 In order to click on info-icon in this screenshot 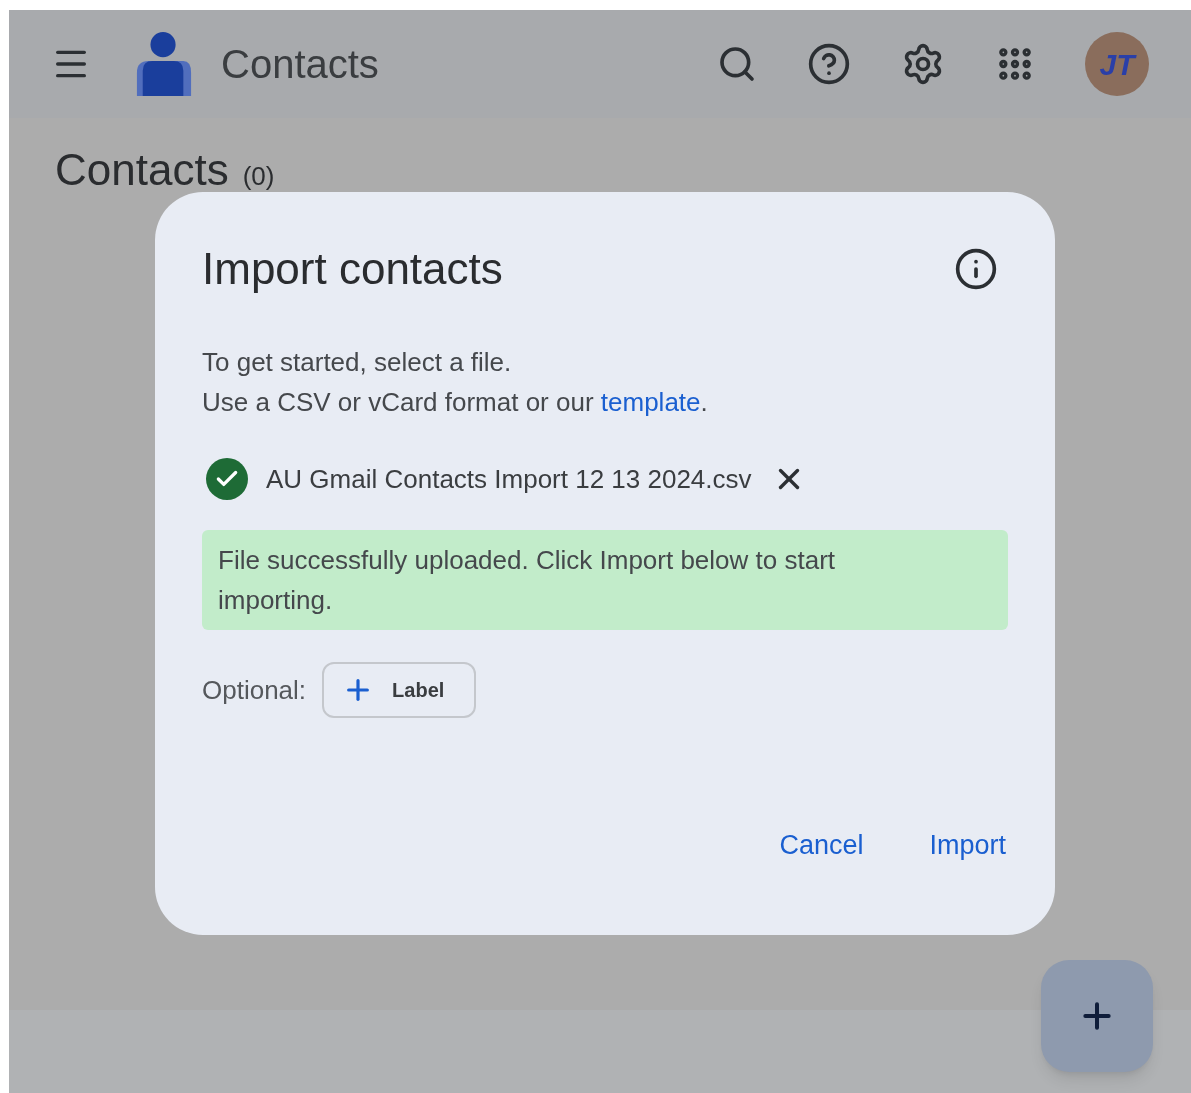, I will do `click(976, 269)`.